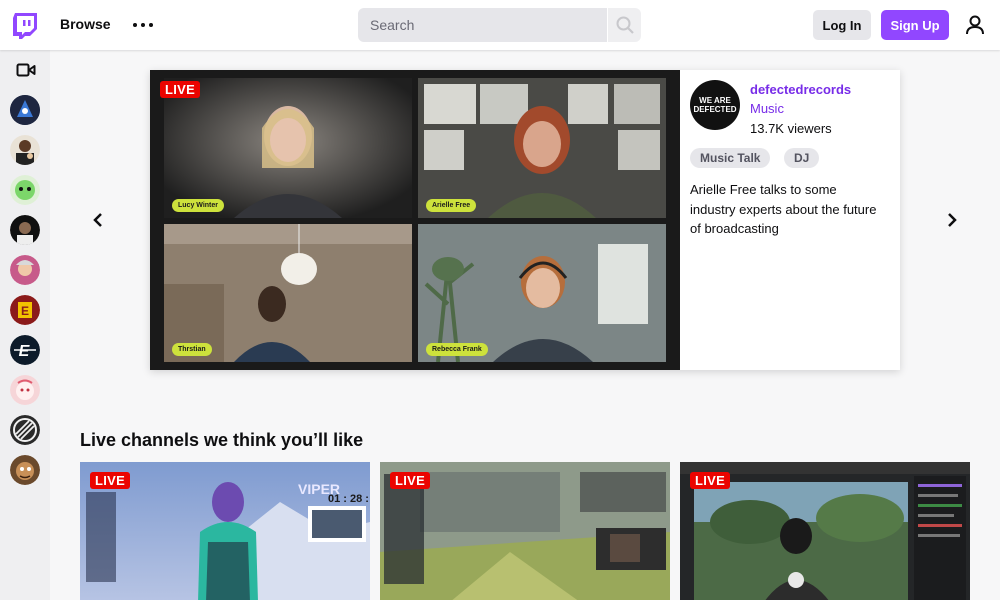 This screenshot has height=600, width=1000. What do you see at coordinates (975, 25) in the screenshot?
I see `user-icon` at bounding box center [975, 25].